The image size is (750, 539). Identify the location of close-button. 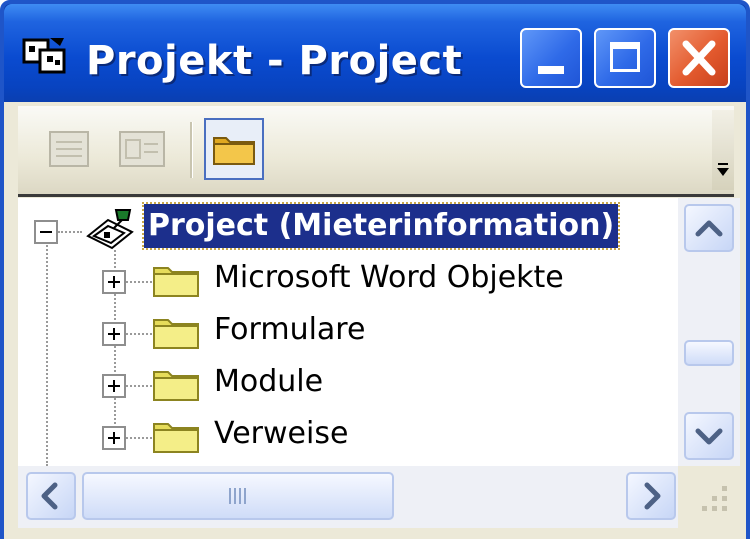
(699, 58).